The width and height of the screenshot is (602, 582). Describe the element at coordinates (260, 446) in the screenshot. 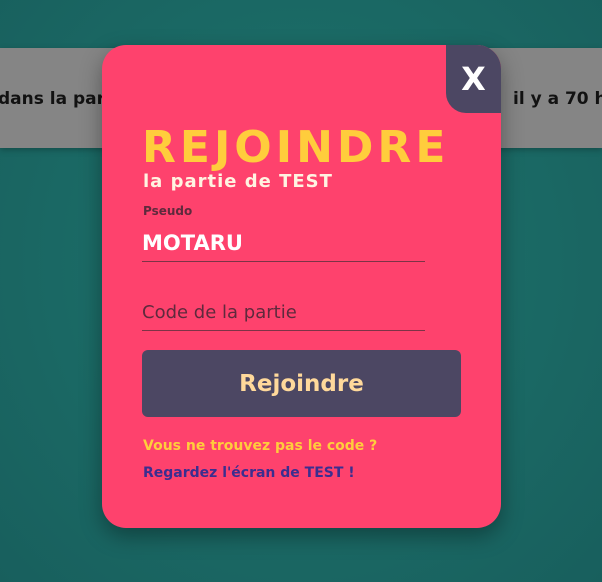

I see `hint-question: Vous ne trouvez pas le code ?` at that location.